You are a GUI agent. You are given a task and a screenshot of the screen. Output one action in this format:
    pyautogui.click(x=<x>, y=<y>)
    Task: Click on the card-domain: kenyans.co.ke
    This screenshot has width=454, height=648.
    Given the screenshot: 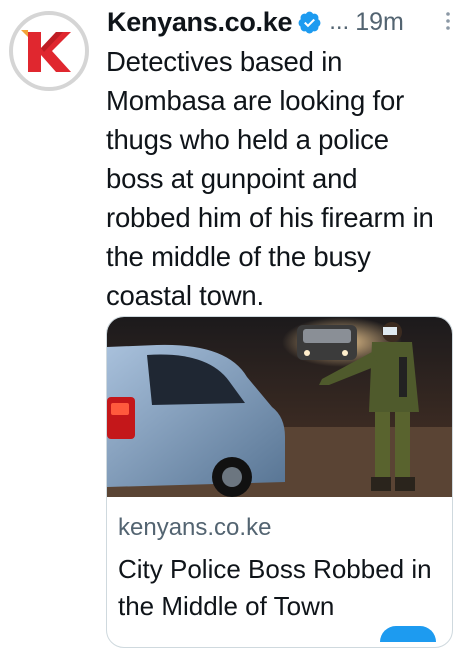 What is the action you would take?
    pyautogui.click(x=195, y=527)
    